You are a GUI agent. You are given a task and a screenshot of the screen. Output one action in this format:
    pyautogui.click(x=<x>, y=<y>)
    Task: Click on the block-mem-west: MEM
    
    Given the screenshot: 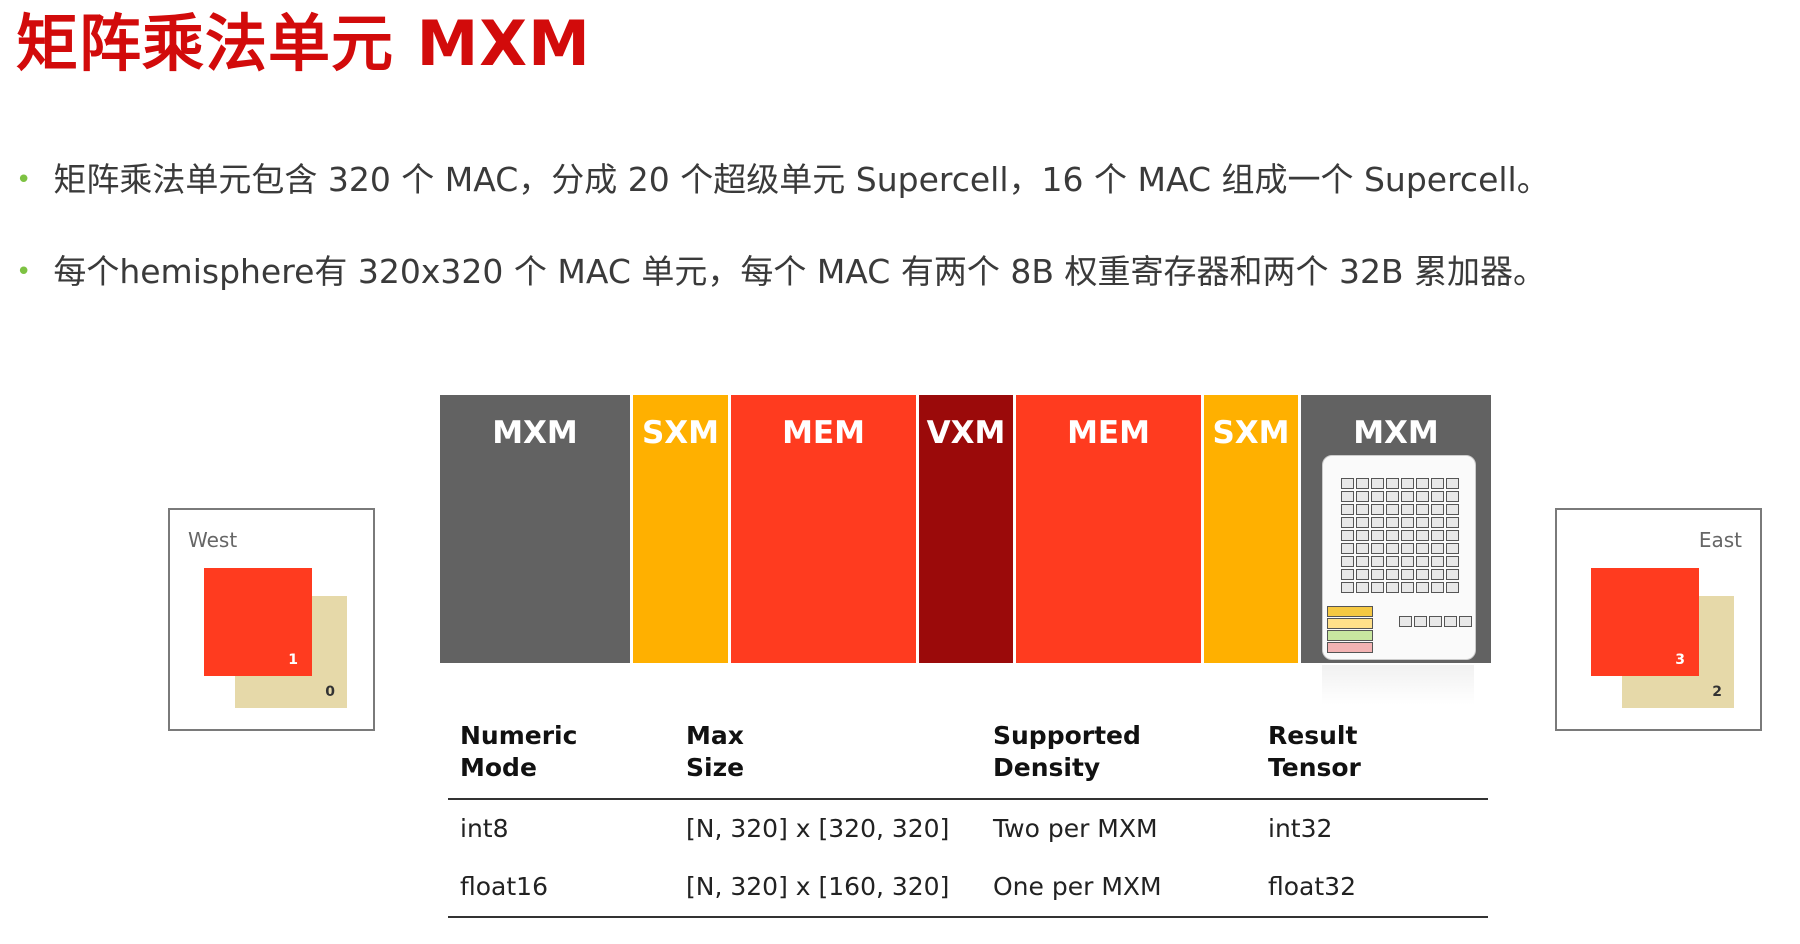 What is the action you would take?
    pyautogui.click(x=823, y=529)
    